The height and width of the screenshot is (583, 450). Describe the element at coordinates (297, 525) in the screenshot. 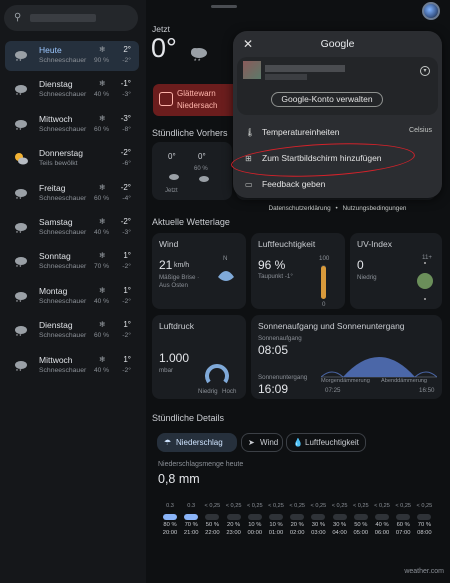

I see `hour-precip-chance: 20 %` at that location.